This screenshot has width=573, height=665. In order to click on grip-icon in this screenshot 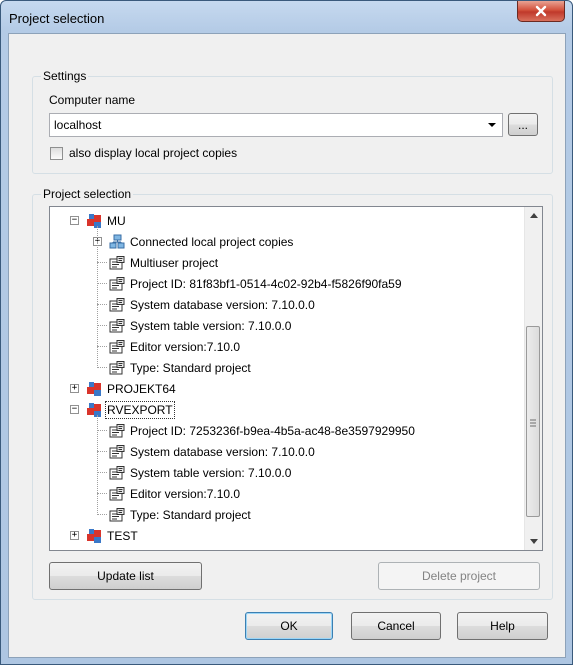, I will do `click(533, 423)`.